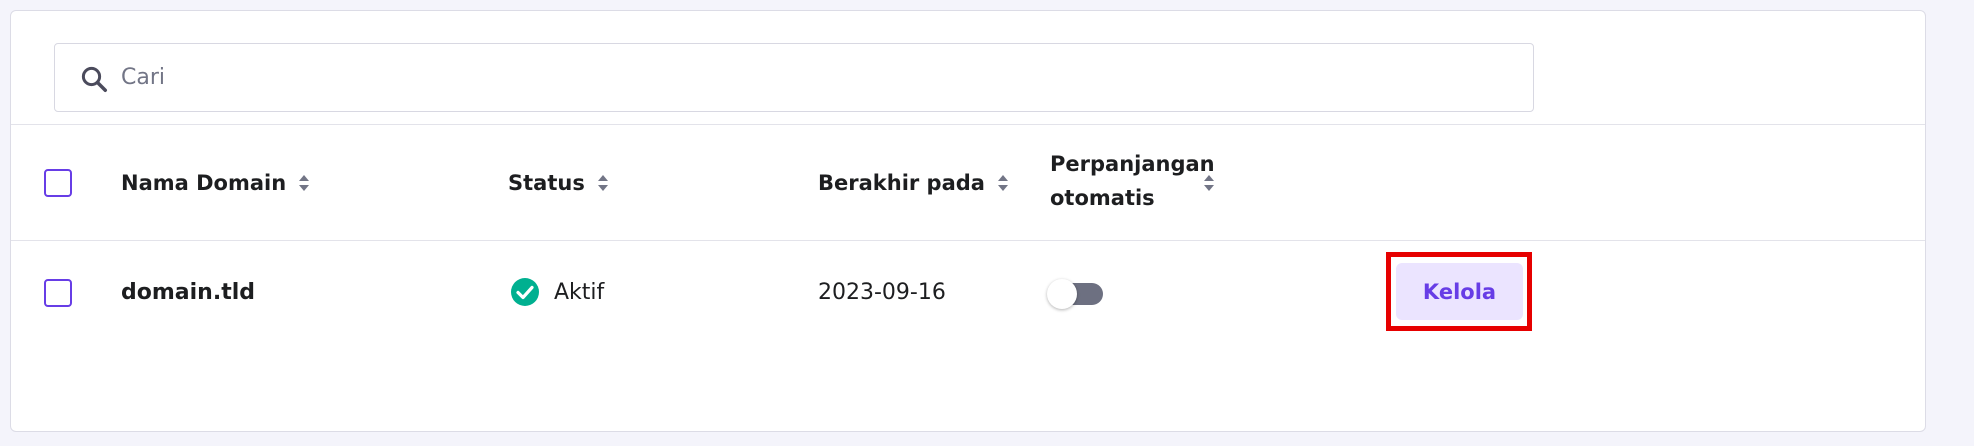 This screenshot has height=446, width=1974. I want to click on status-text: Aktif, so click(579, 292).